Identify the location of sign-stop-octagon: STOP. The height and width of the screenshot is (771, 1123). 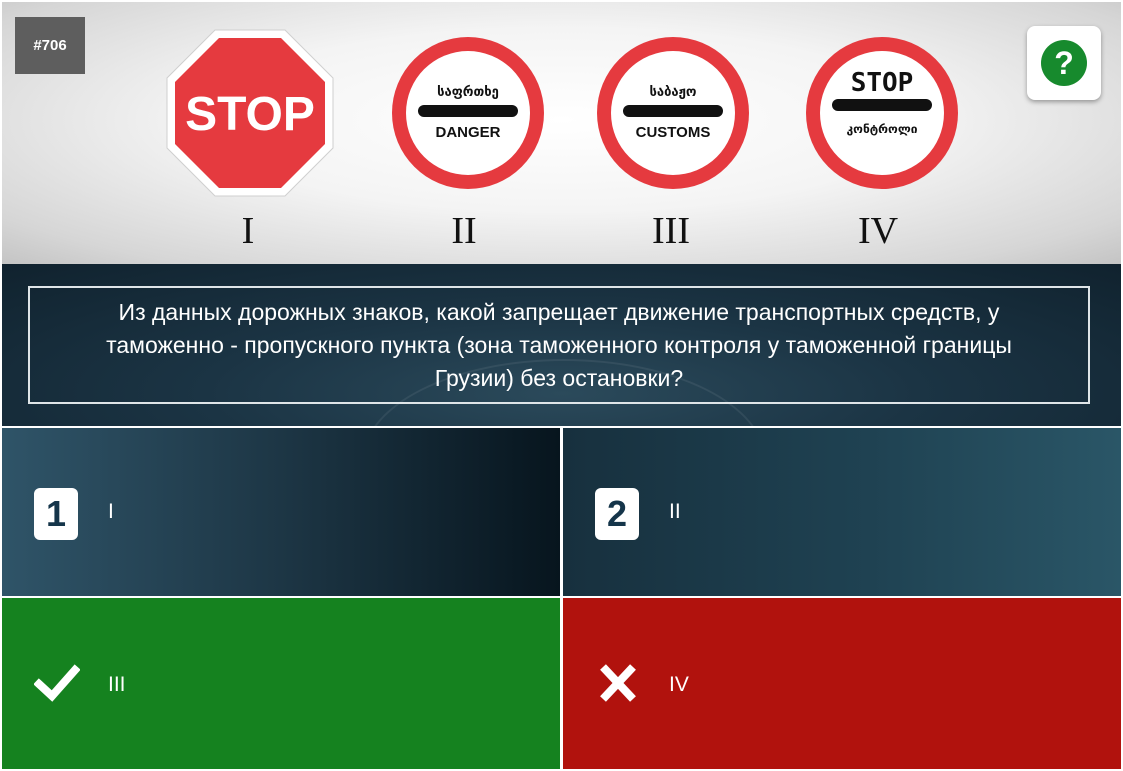
(250, 113).